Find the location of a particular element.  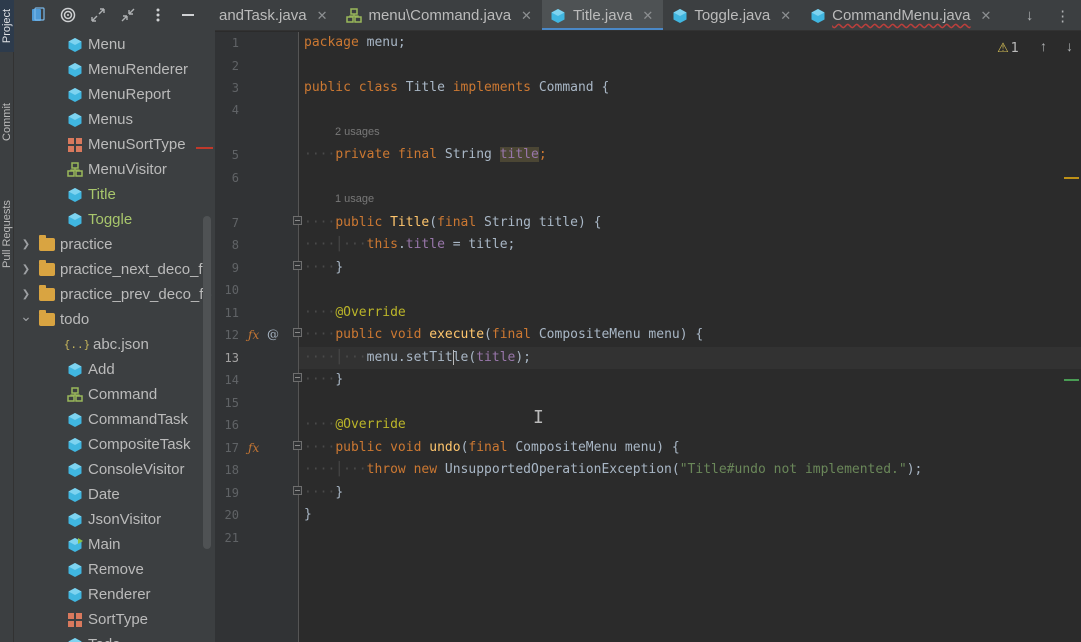

tree-item: Todo is located at coordinates (114, 637).